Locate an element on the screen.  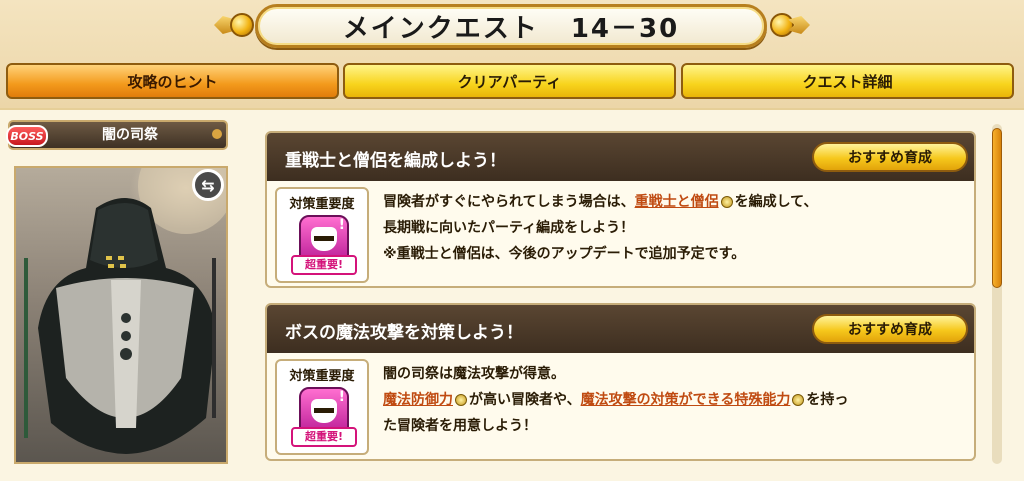
hint-text: 冒険者がすぐにやられてしまう場合は、 is located at coordinates (509, 202).